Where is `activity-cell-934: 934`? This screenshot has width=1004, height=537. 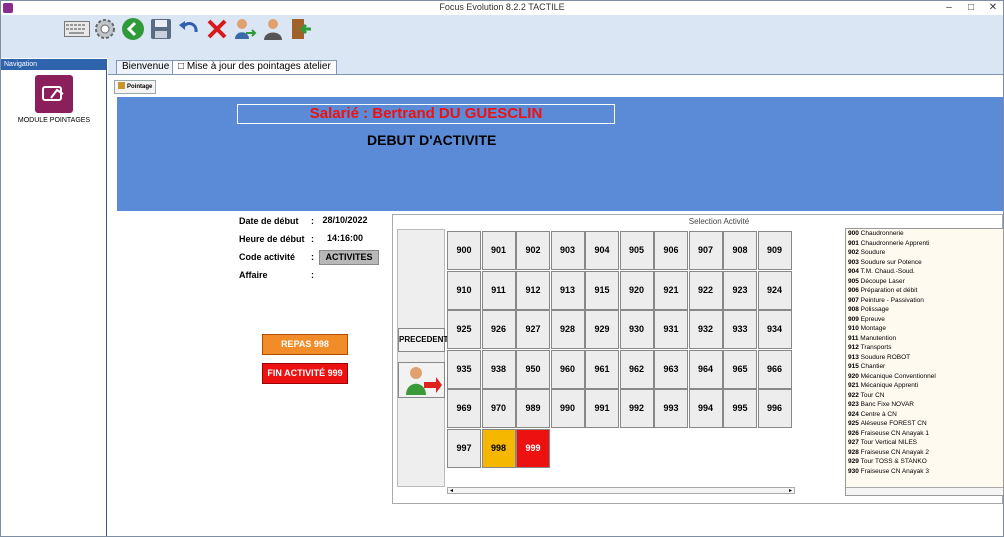 activity-cell-934: 934 is located at coordinates (774, 329).